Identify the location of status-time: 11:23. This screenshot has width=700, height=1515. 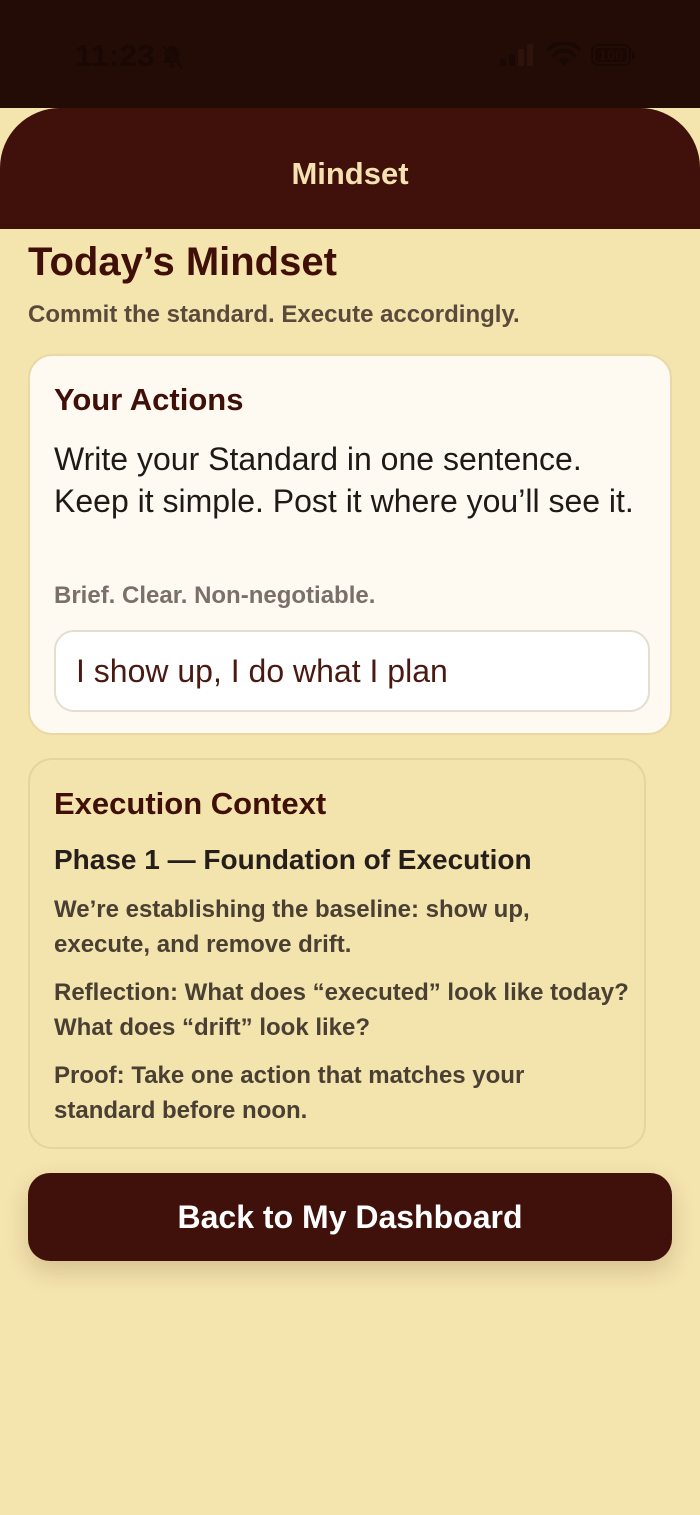
(115, 55).